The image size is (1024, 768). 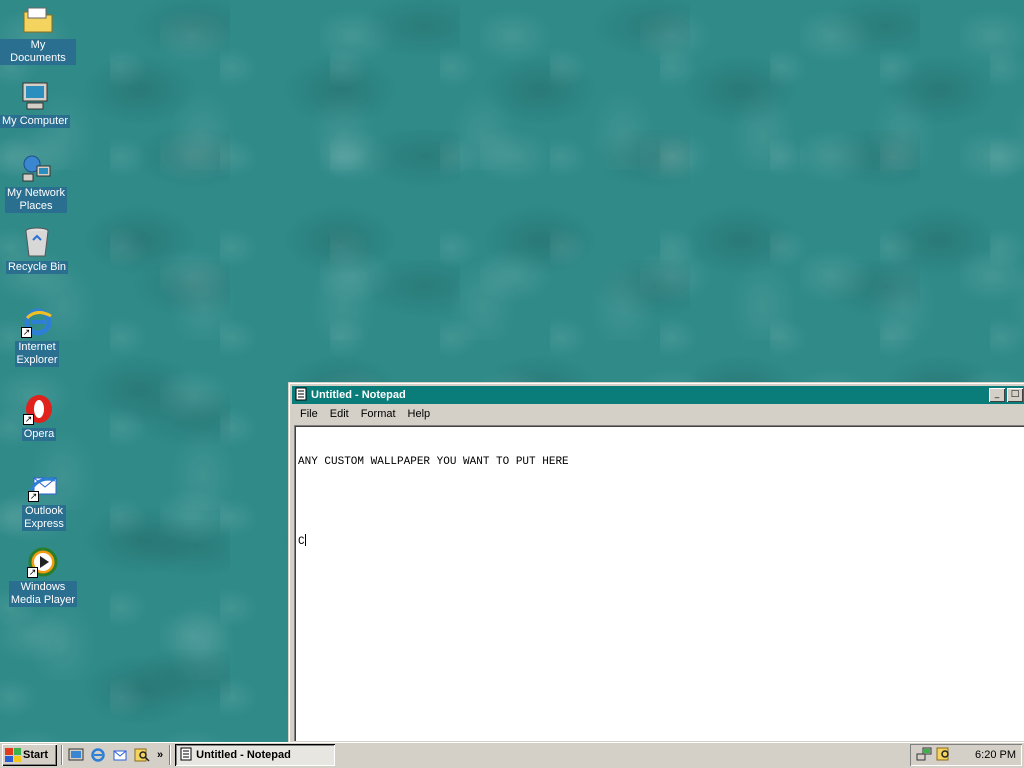 I want to click on start-label: Start, so click(x=36, y=755).